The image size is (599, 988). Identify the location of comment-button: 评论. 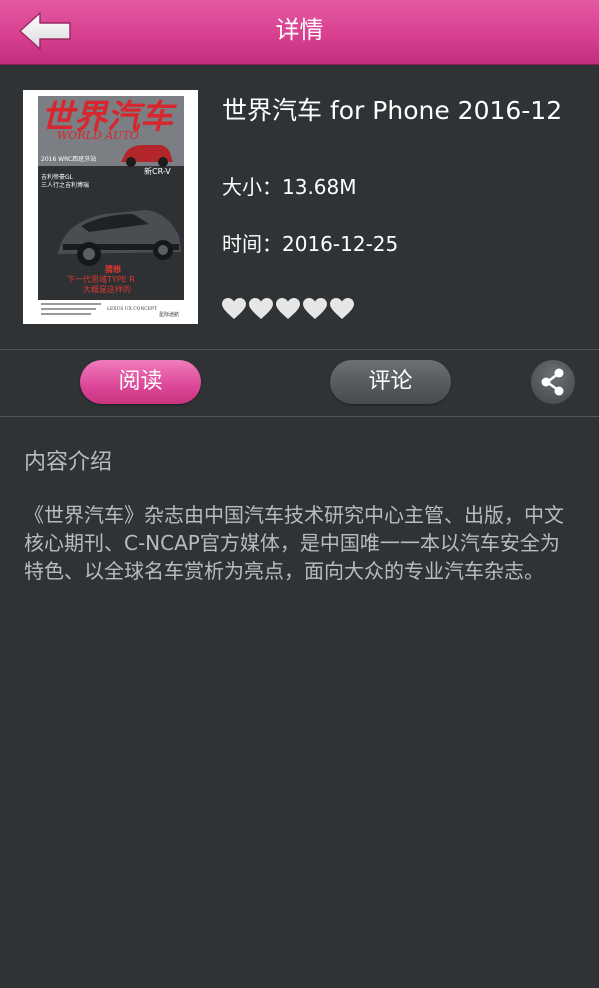
(390, 382).